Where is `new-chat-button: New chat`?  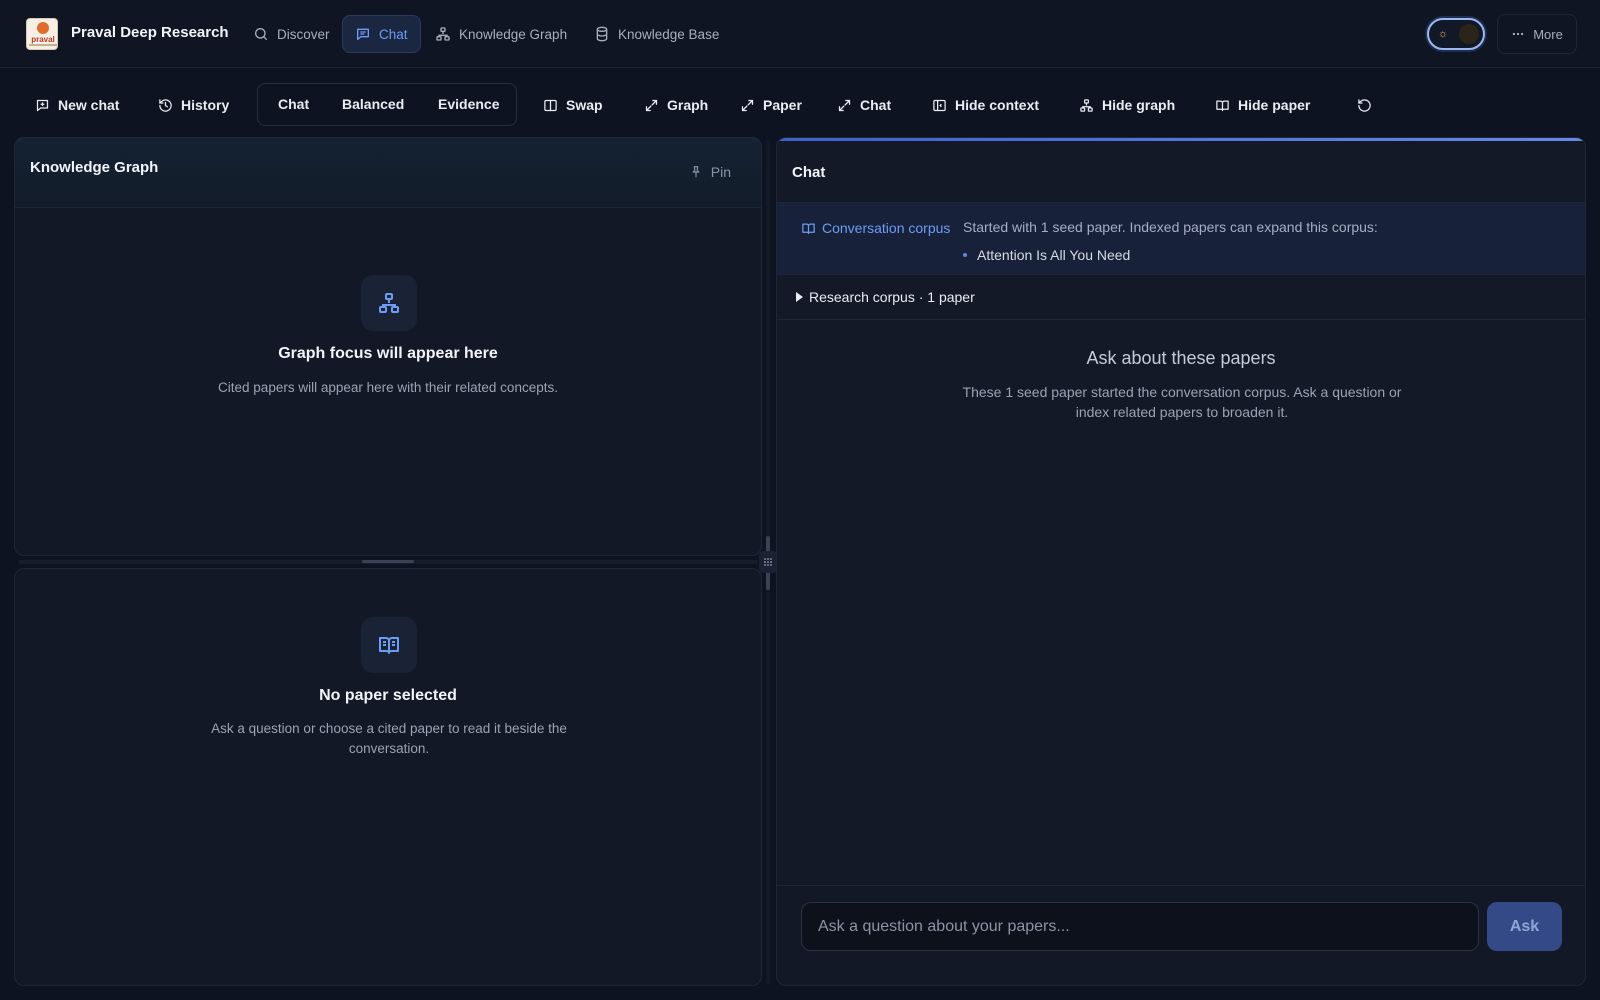
new-chat-button: New chat is located at coordinates (77, 105).